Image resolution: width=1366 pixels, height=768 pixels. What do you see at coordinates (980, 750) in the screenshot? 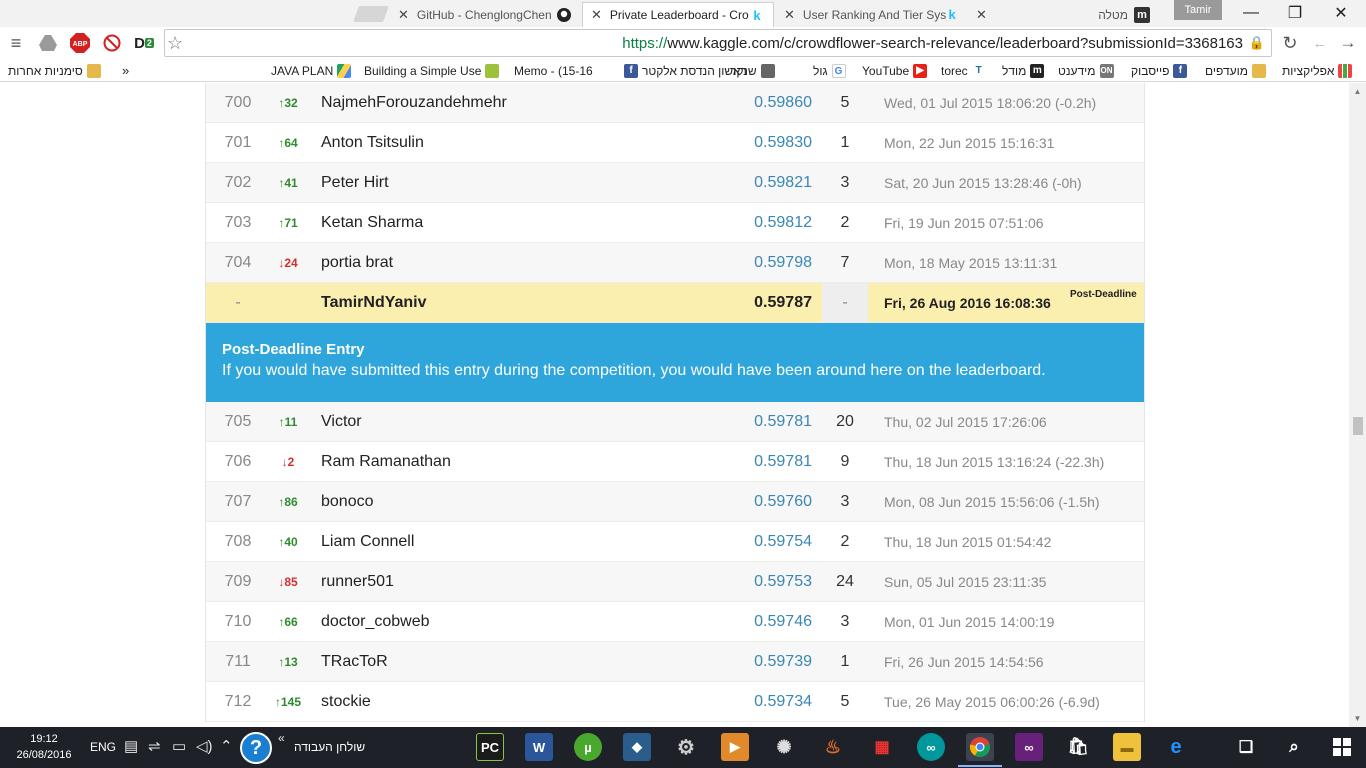
I see `chrome-icon` at bounding box center [980, 750].